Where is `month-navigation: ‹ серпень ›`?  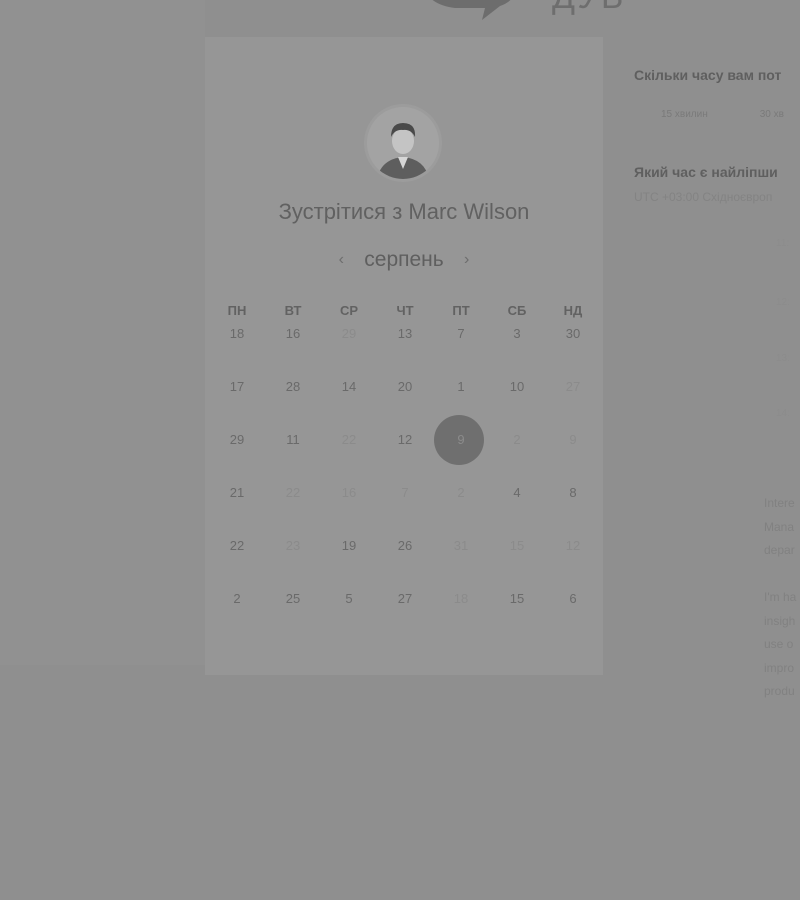
month-navigation: ‹ серпень › is located at coordinates (404, 260).